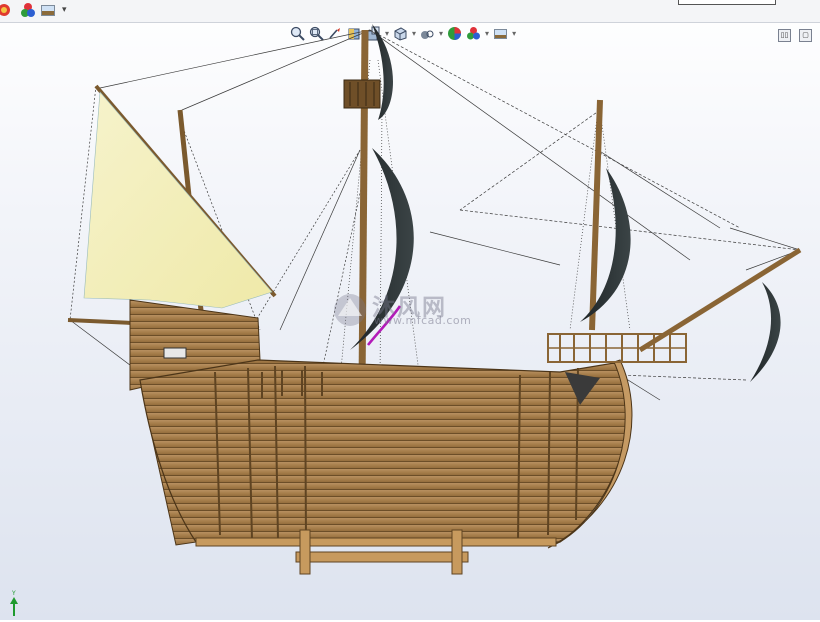 The height and width of the screenshot is (622, 820). I want to click on mizzen-mast, so click(172, 205).